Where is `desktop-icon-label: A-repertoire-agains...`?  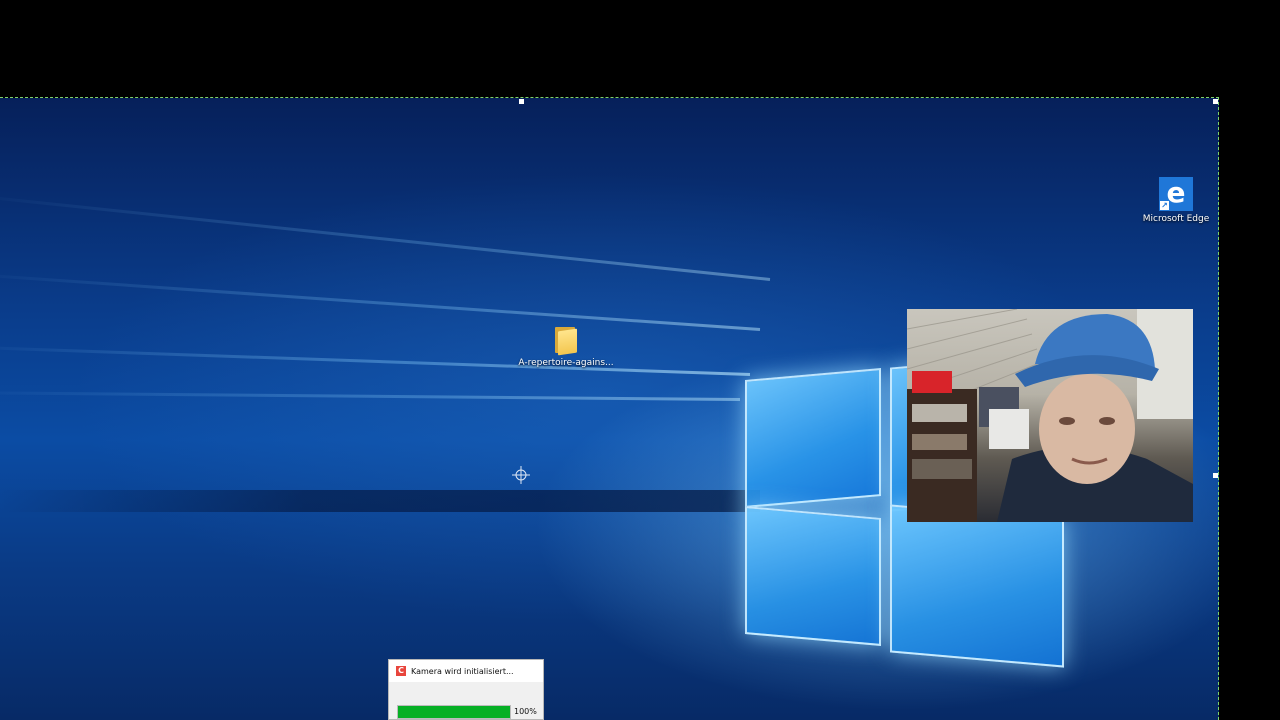
desktop-icon-label: A-repertoire-agains... is located at coordinates (566, 363).